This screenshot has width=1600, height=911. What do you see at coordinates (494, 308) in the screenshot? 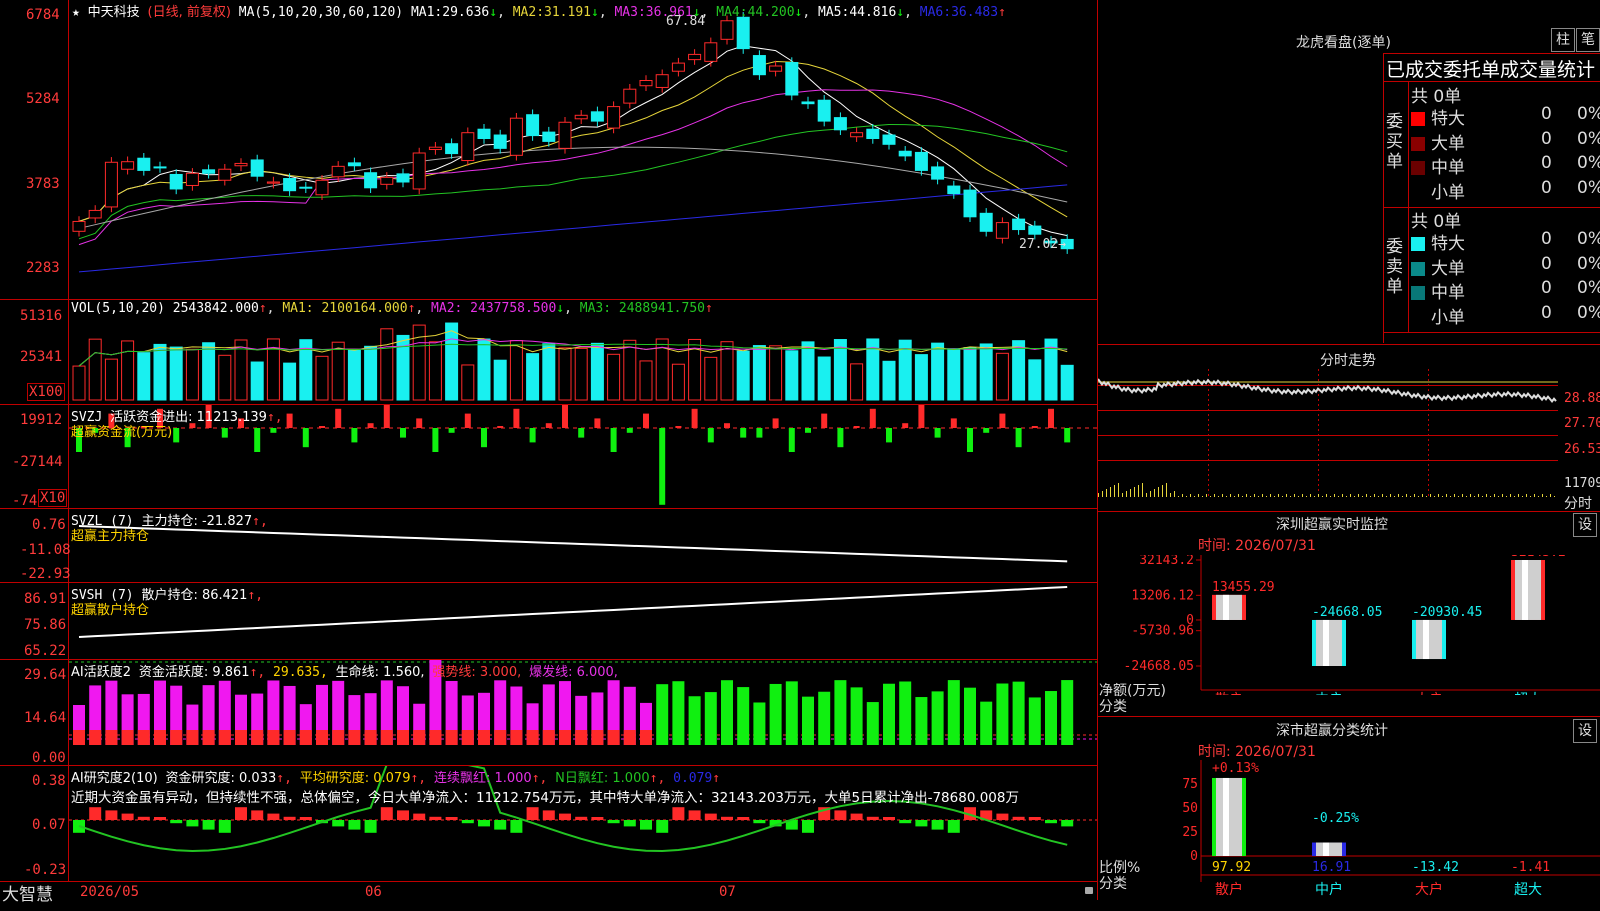
I see `vol-ma2: MA2: 2437758.500` at bounding box center [494, 308].